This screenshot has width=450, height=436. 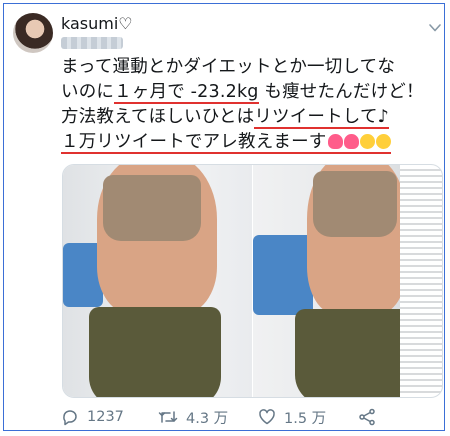 What do you see at coordinates (305, 418) in the screenshot?
I see `like-count: 1.5 万` at bounding box center [305, 418].